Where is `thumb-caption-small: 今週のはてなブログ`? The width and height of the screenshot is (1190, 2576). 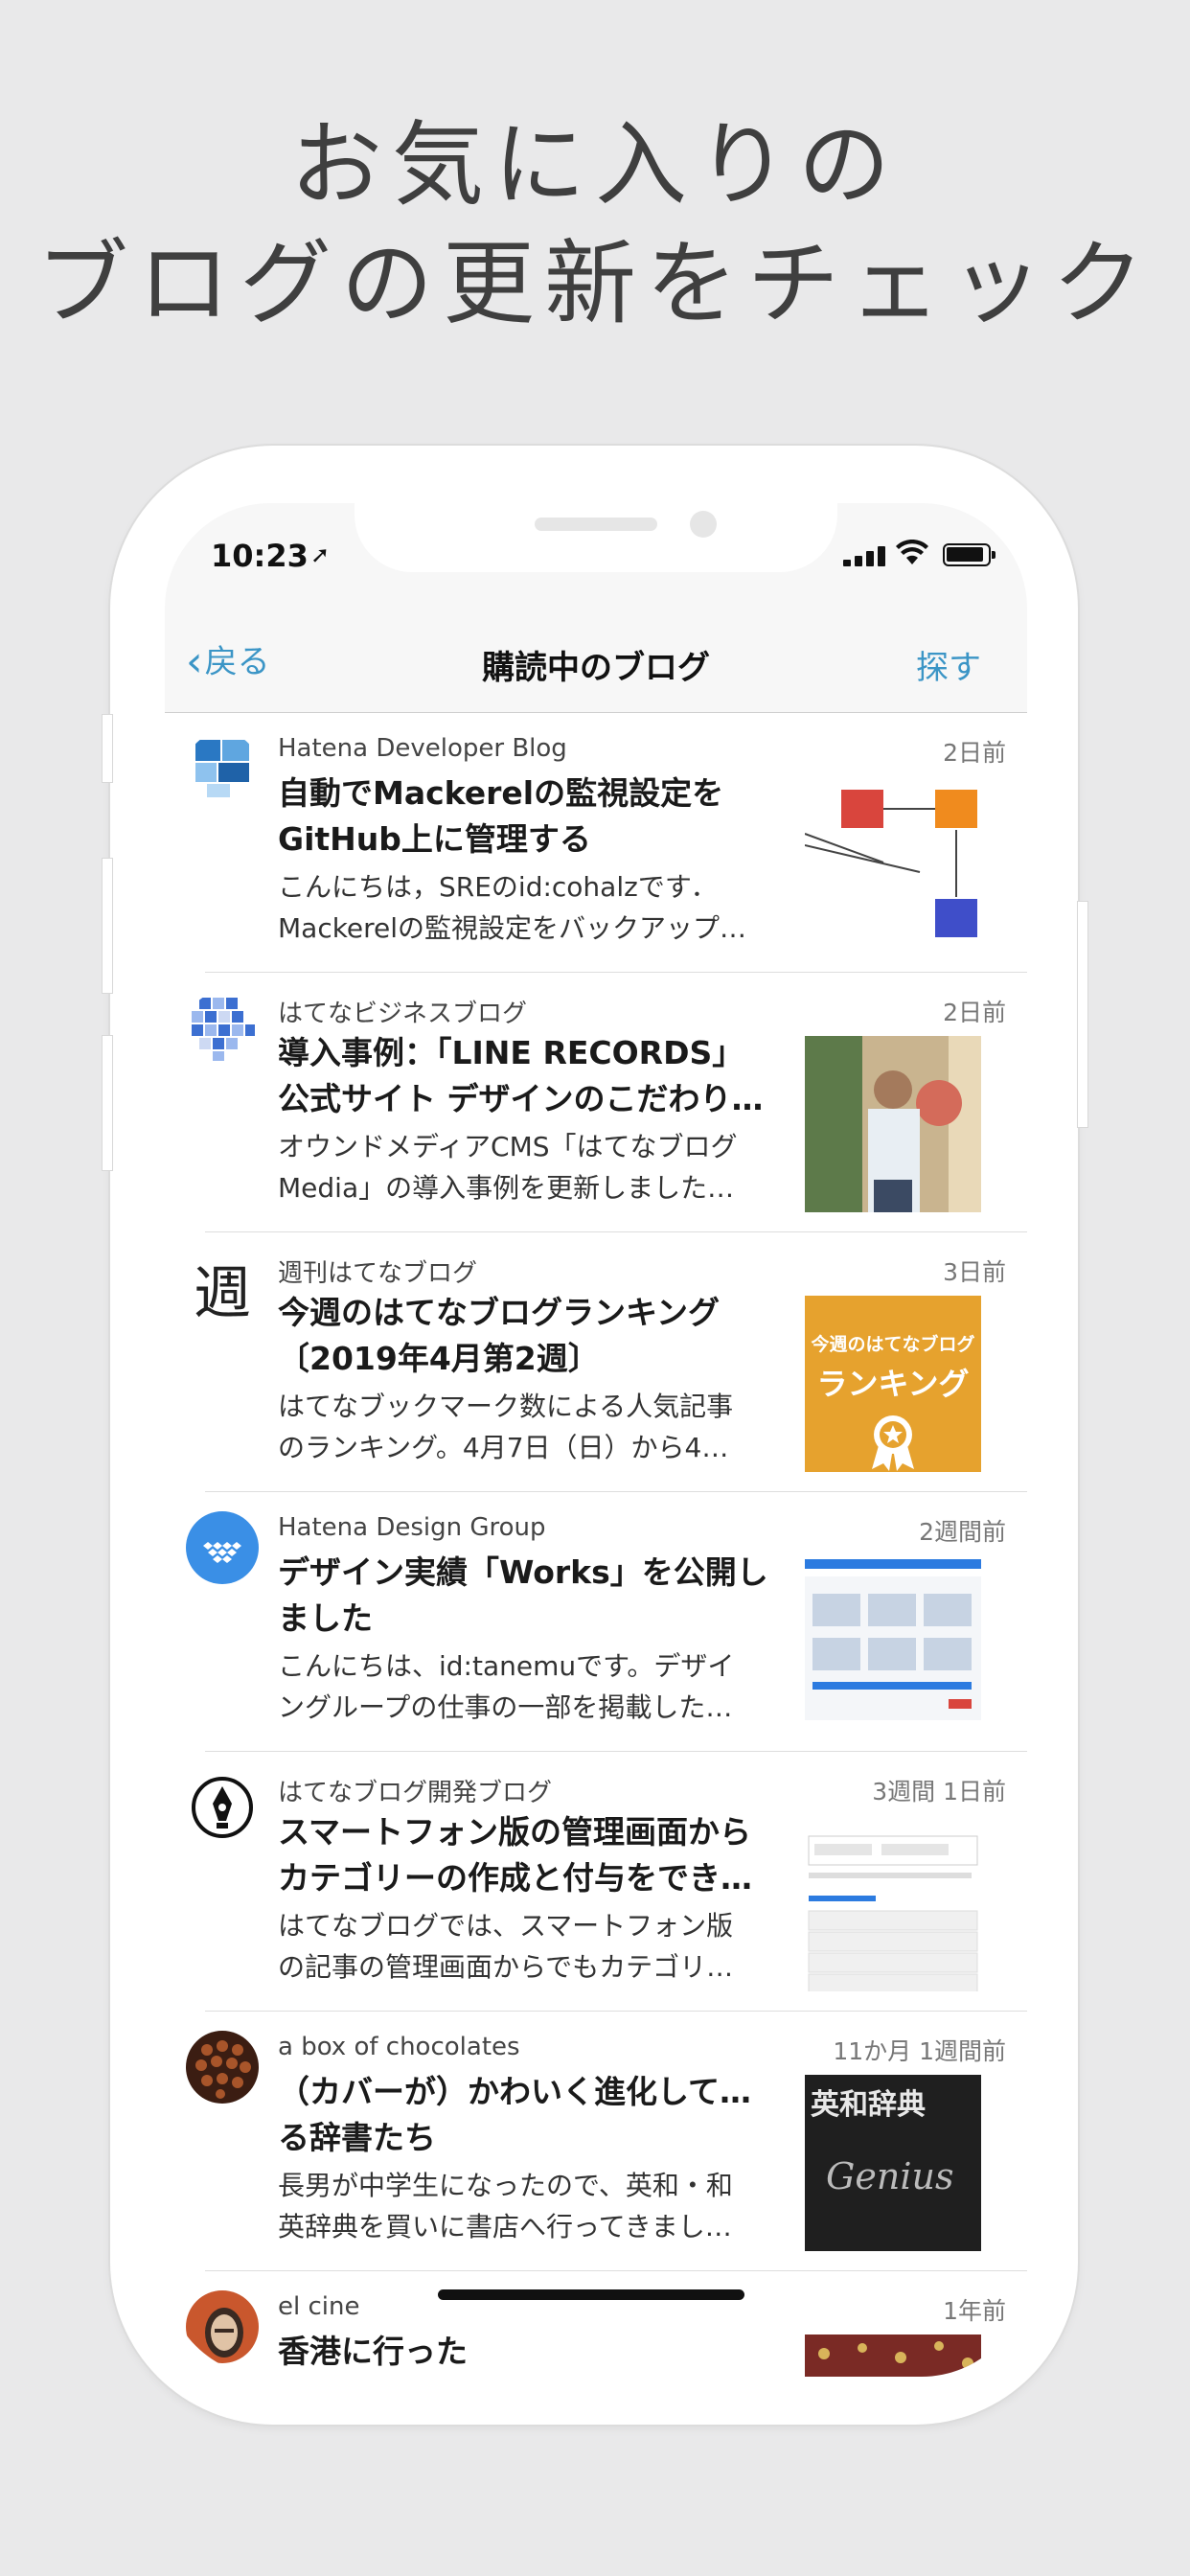
thumb-caption-small: 今週のはてなブログ is located at coordinates (893, 1344).